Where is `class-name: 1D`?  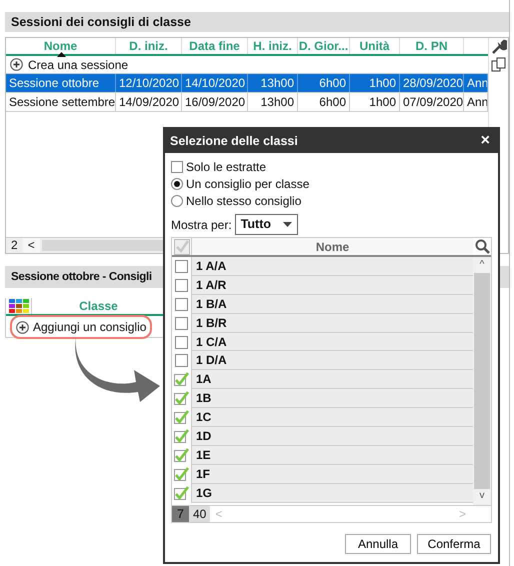
class-name: 1D is located at coordinates (332, 436).